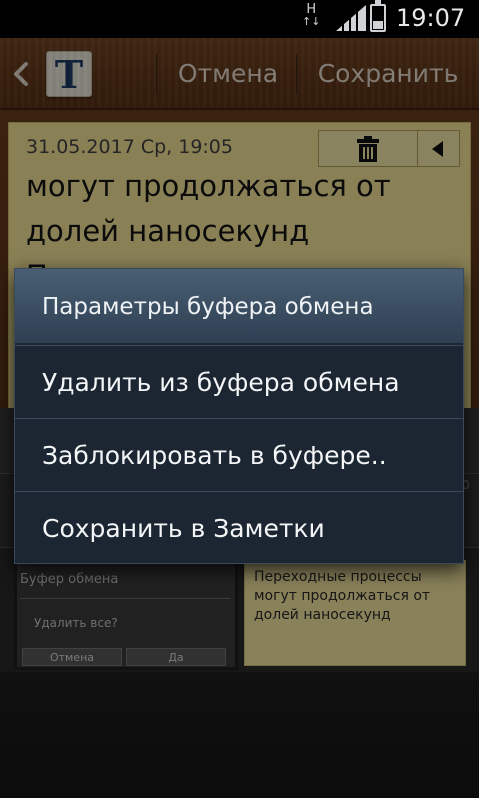 The height and width of the screenshot is (798, 479). I want to click on menu-item-lock-in-clipboard: Заблокировать в буфере.., so click(239, 454).